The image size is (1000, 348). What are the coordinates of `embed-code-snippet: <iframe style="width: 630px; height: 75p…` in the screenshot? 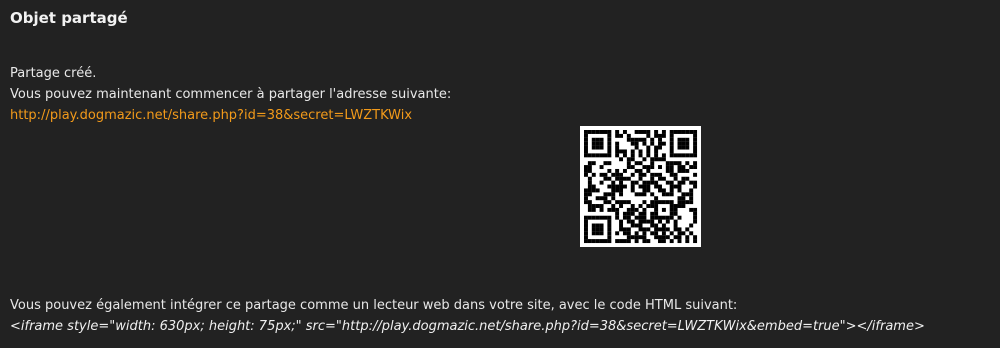 It's located at (467, 327).